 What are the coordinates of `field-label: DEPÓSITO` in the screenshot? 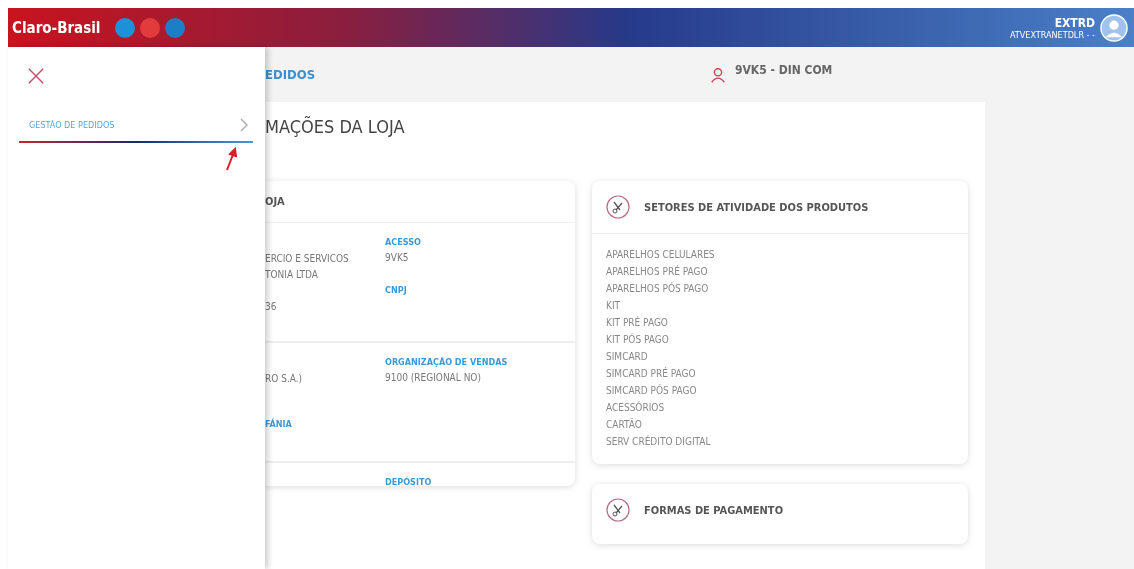 It's located at (409, 482).